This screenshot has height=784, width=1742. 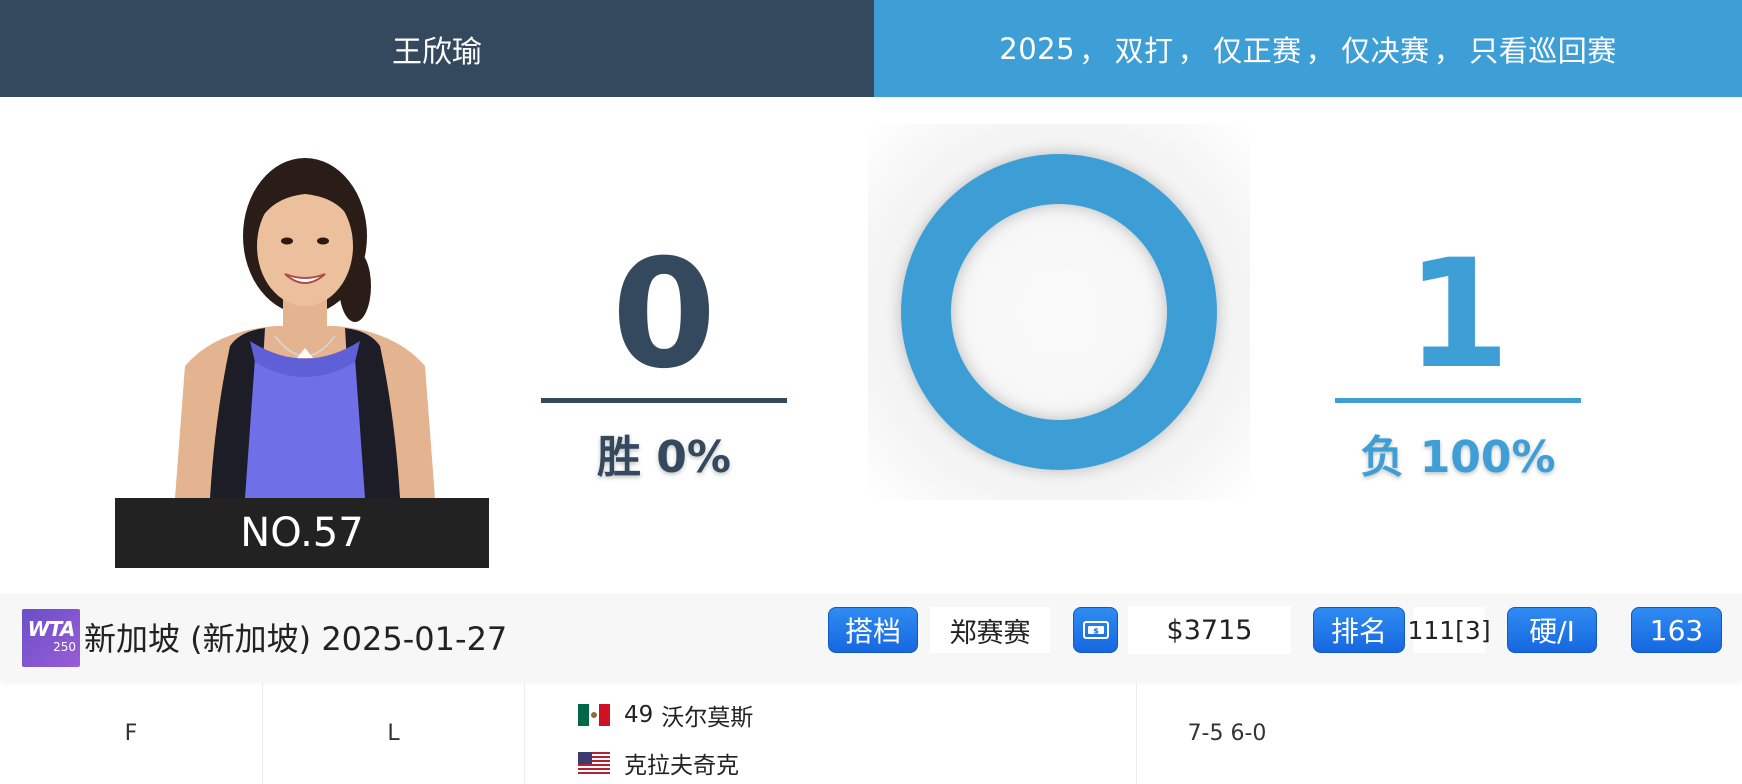 I want to click on player-name-text: 王欣瑜, so click(x=437, y=52).